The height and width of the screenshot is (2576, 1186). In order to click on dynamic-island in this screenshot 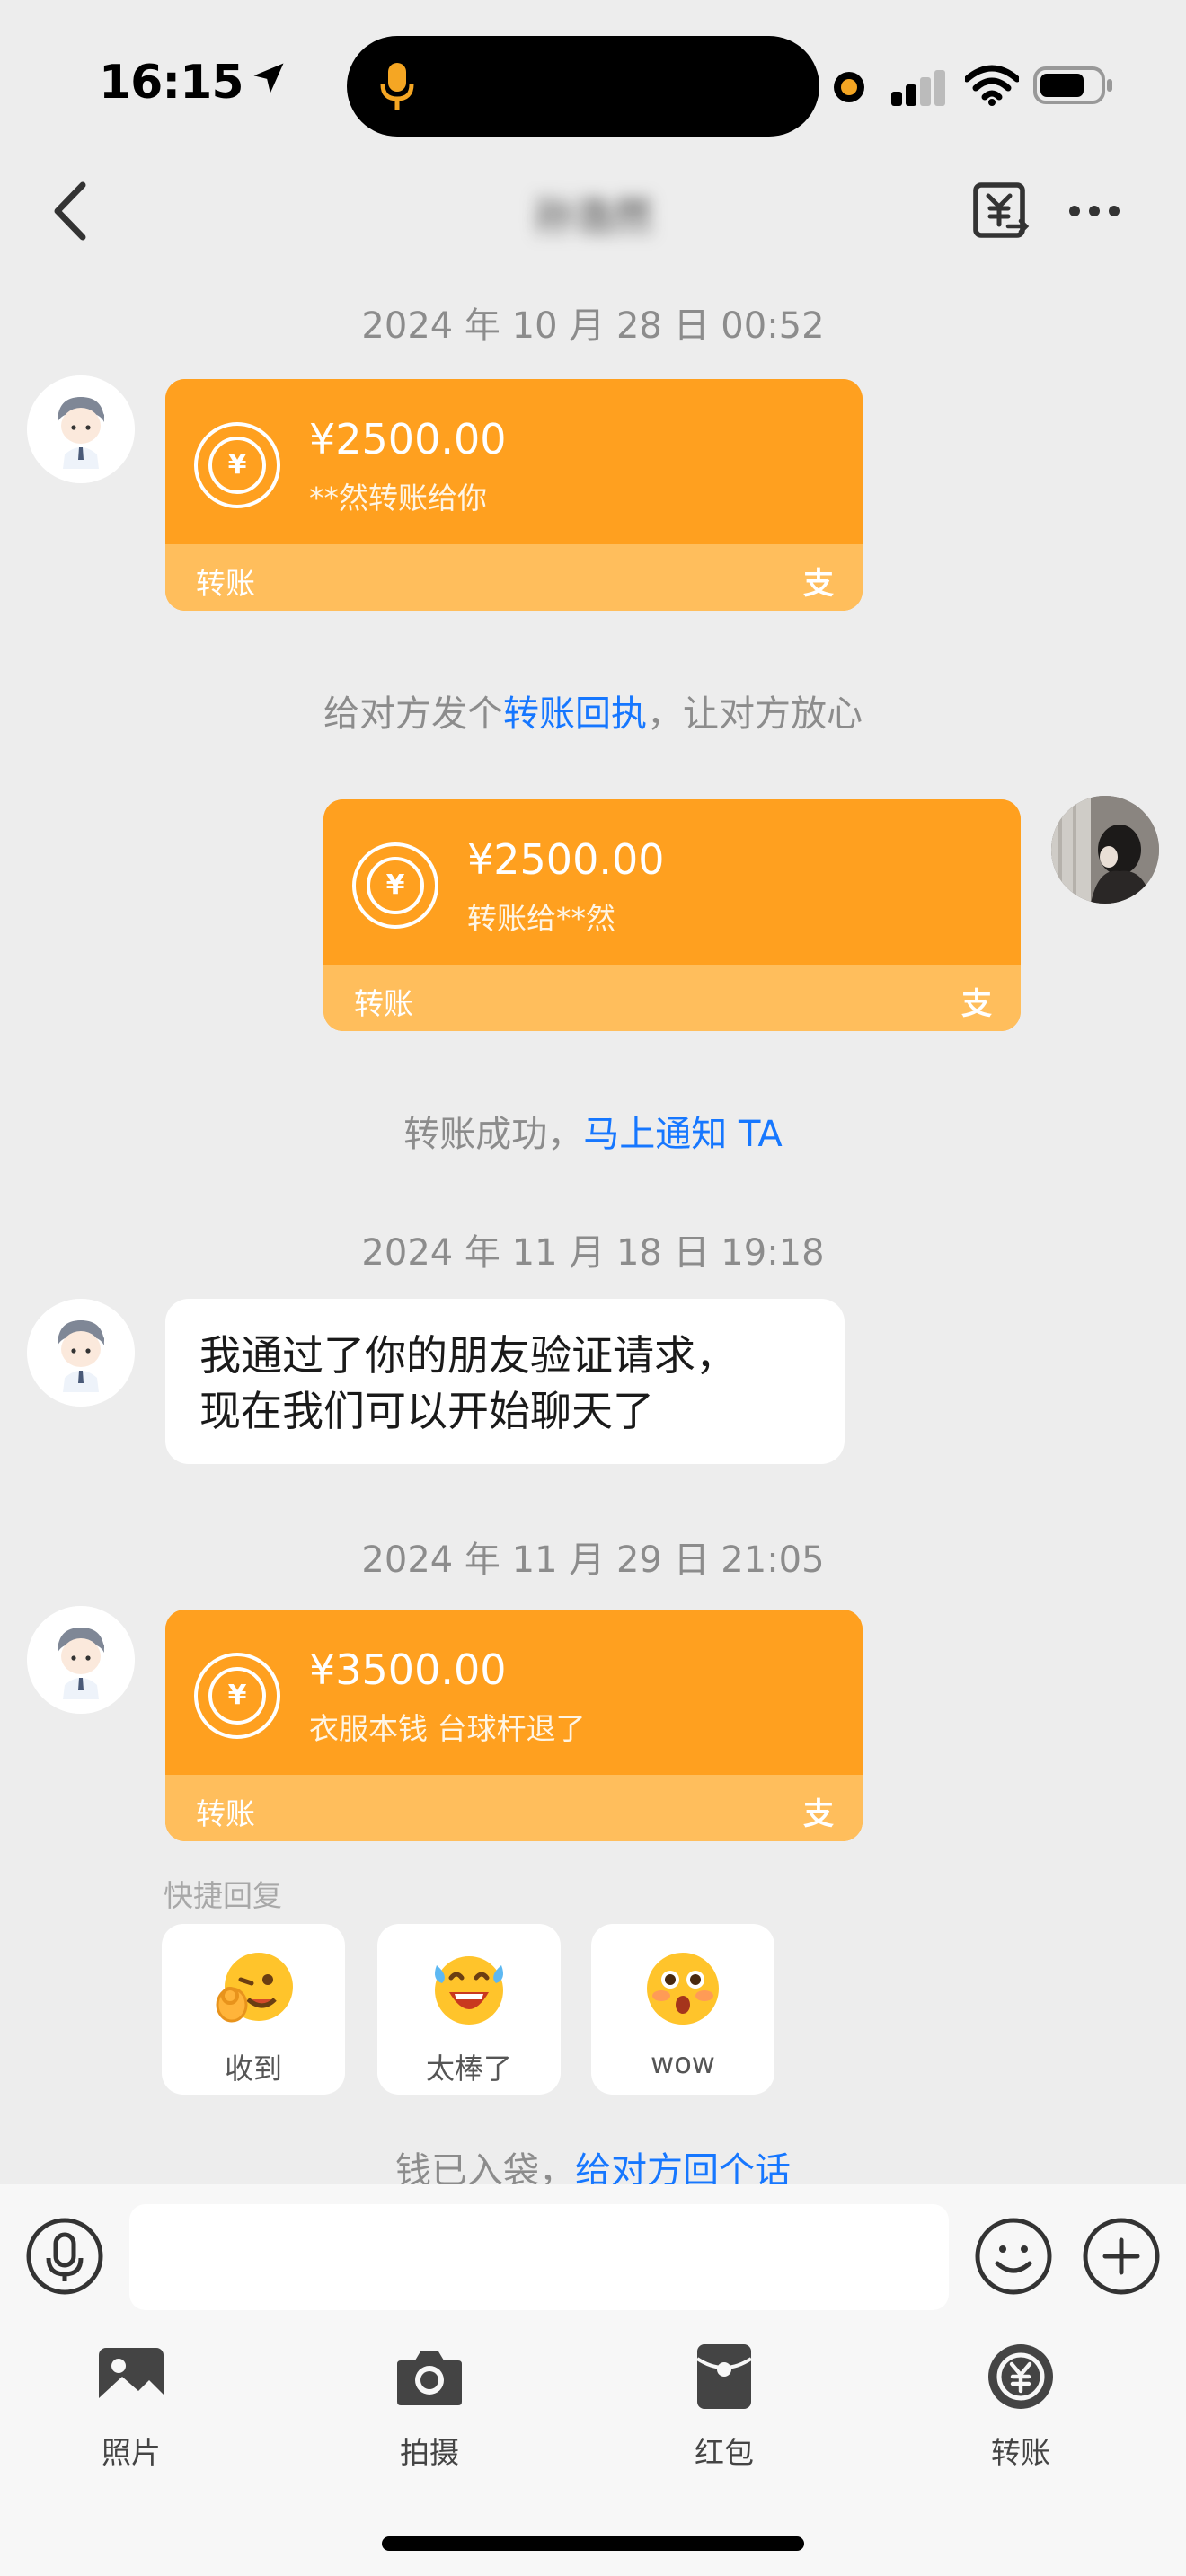, I will do `click(583, 86)`.